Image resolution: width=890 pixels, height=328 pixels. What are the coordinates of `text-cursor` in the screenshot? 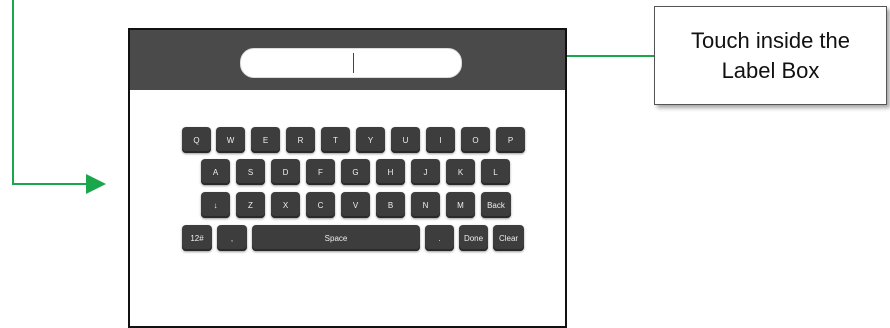 It's located at (353, 63).